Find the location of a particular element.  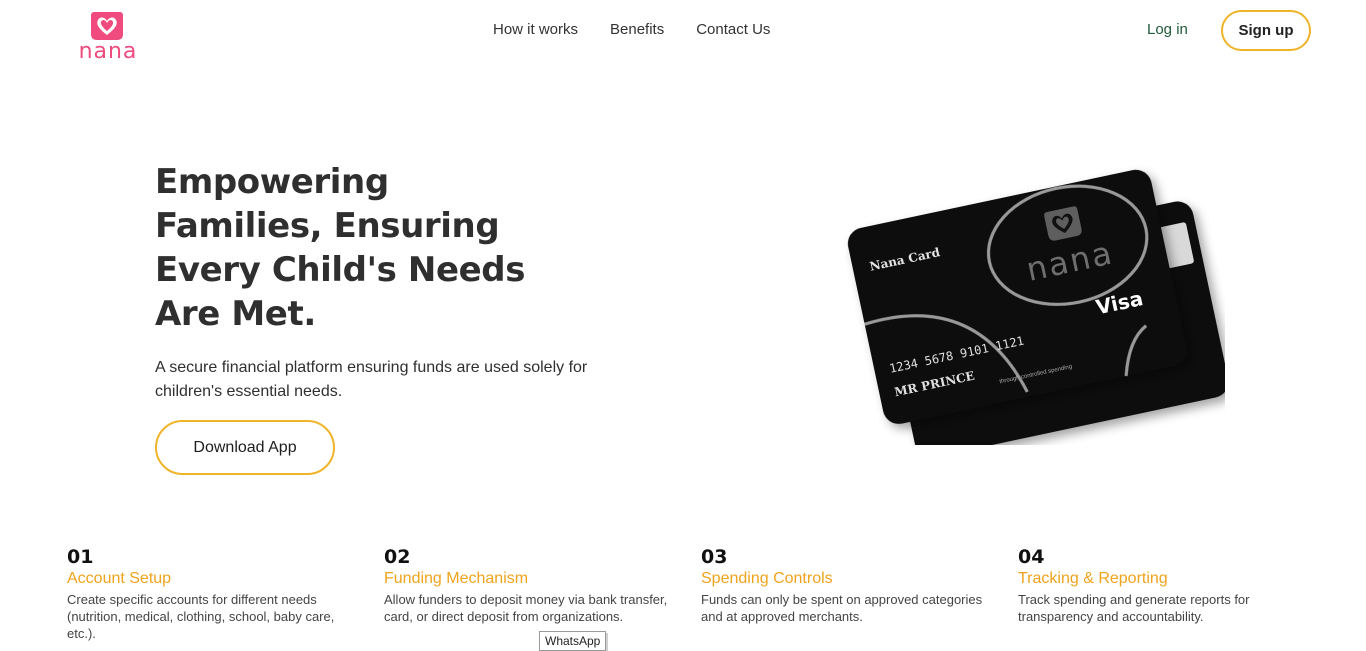

logo-wordmark: nana is located at coordinates (108, 51).